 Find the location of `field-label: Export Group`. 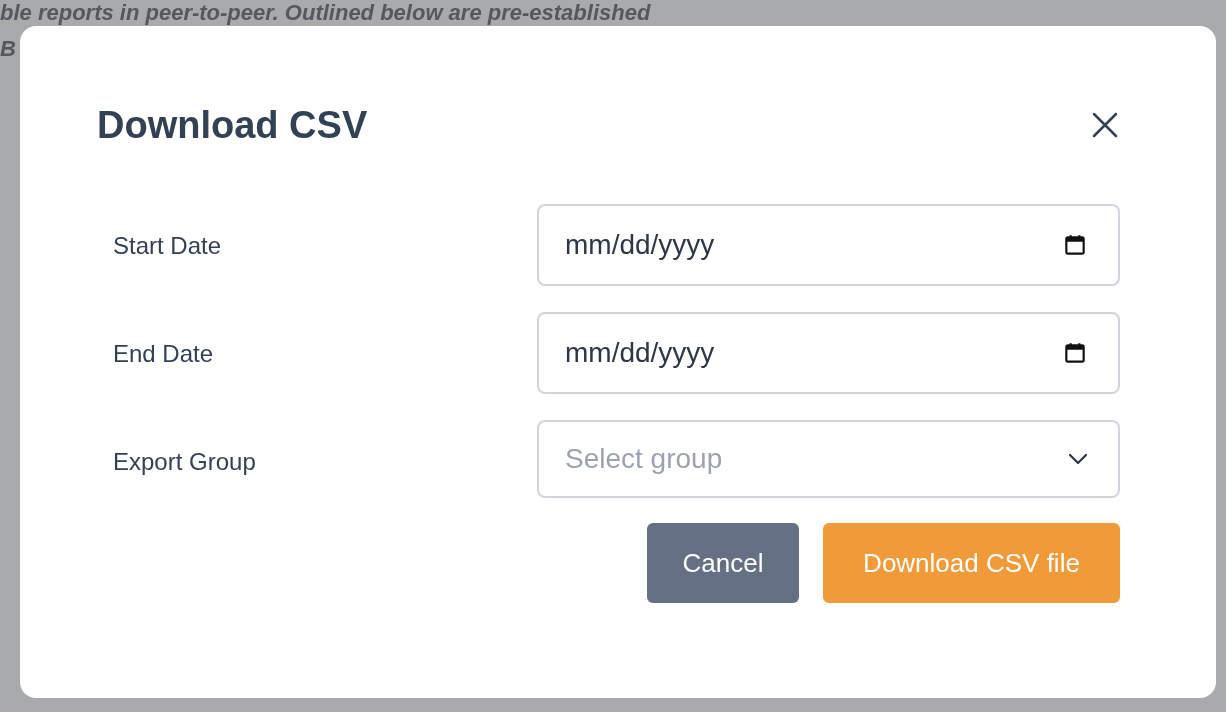

field-label: Export Group is located at coordinates (184, 462).